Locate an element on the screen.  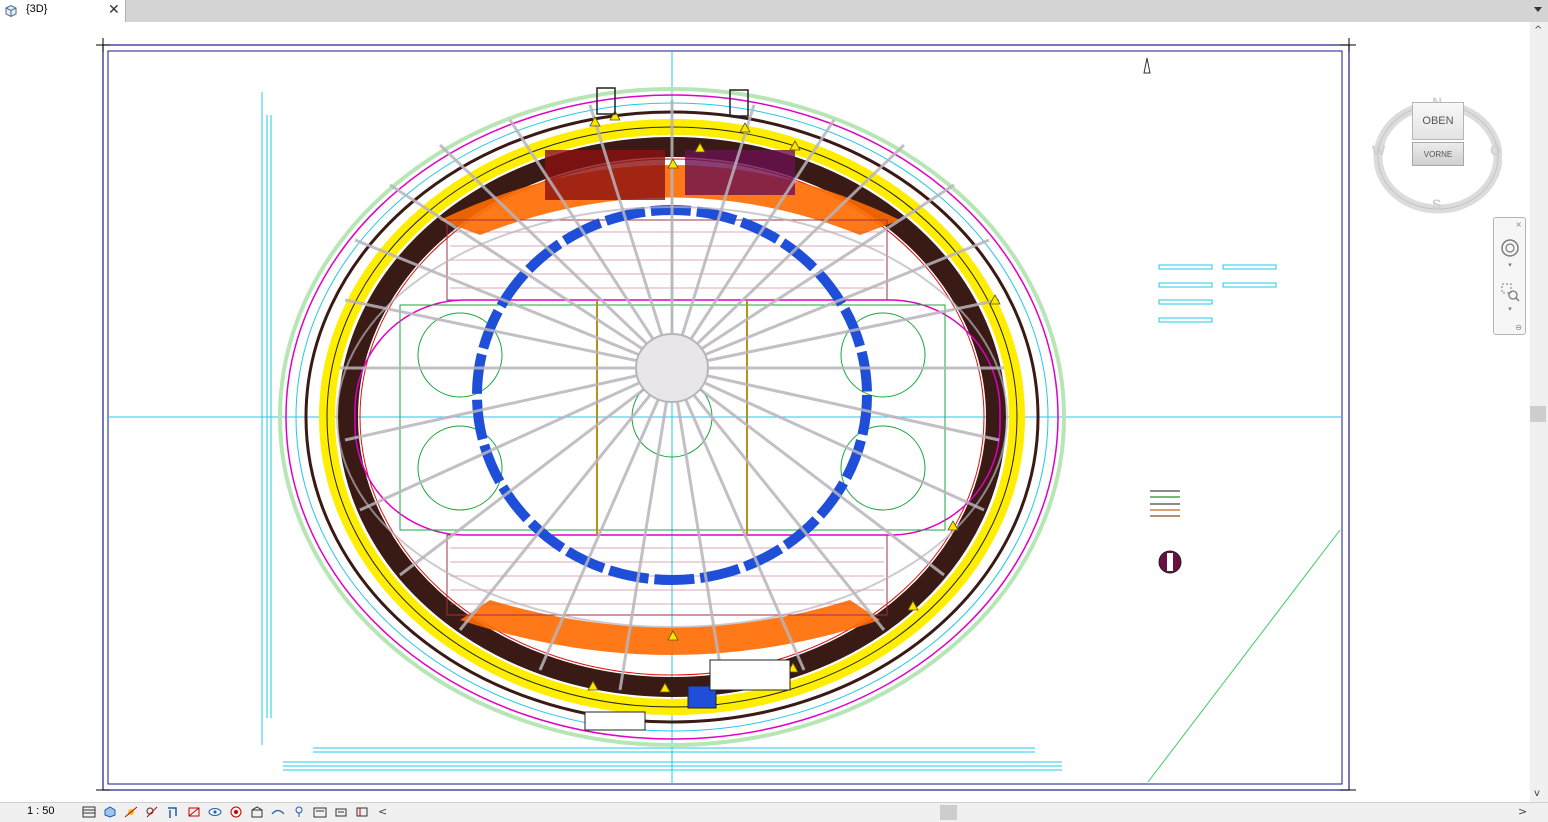
view-control-tools is located at coordinates (225, 812).